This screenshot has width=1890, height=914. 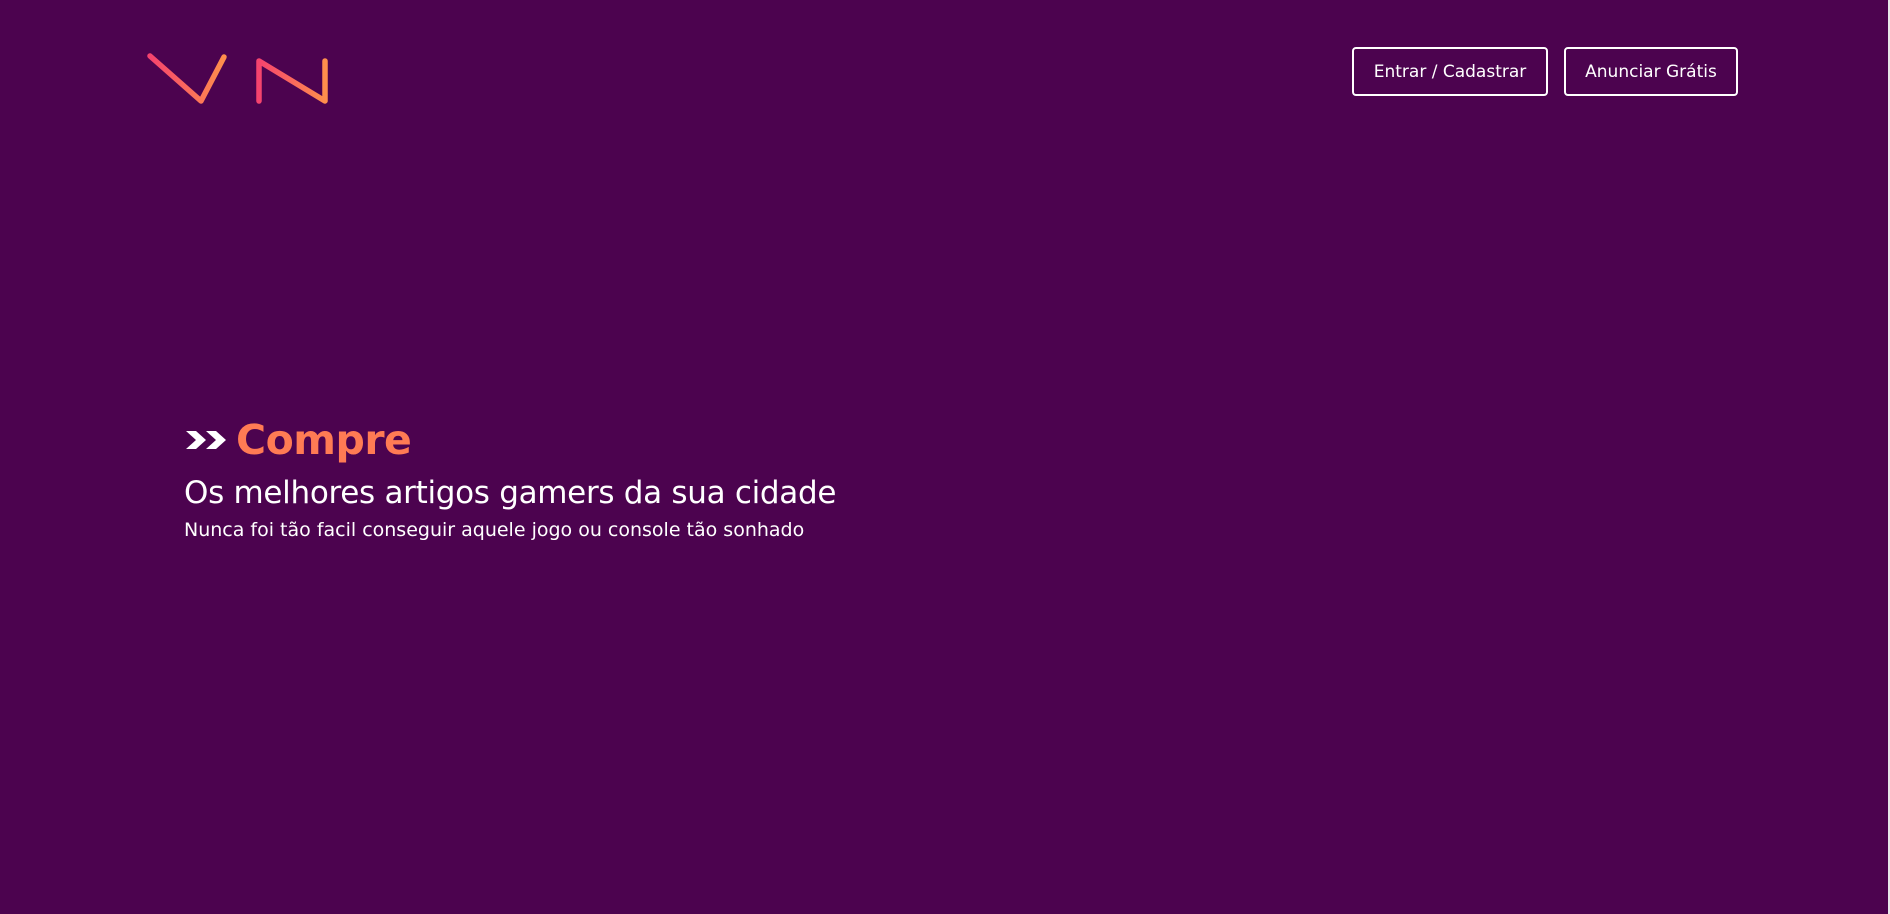 I want to click on hero-kicker: Compre, so click(x=684, y=440).